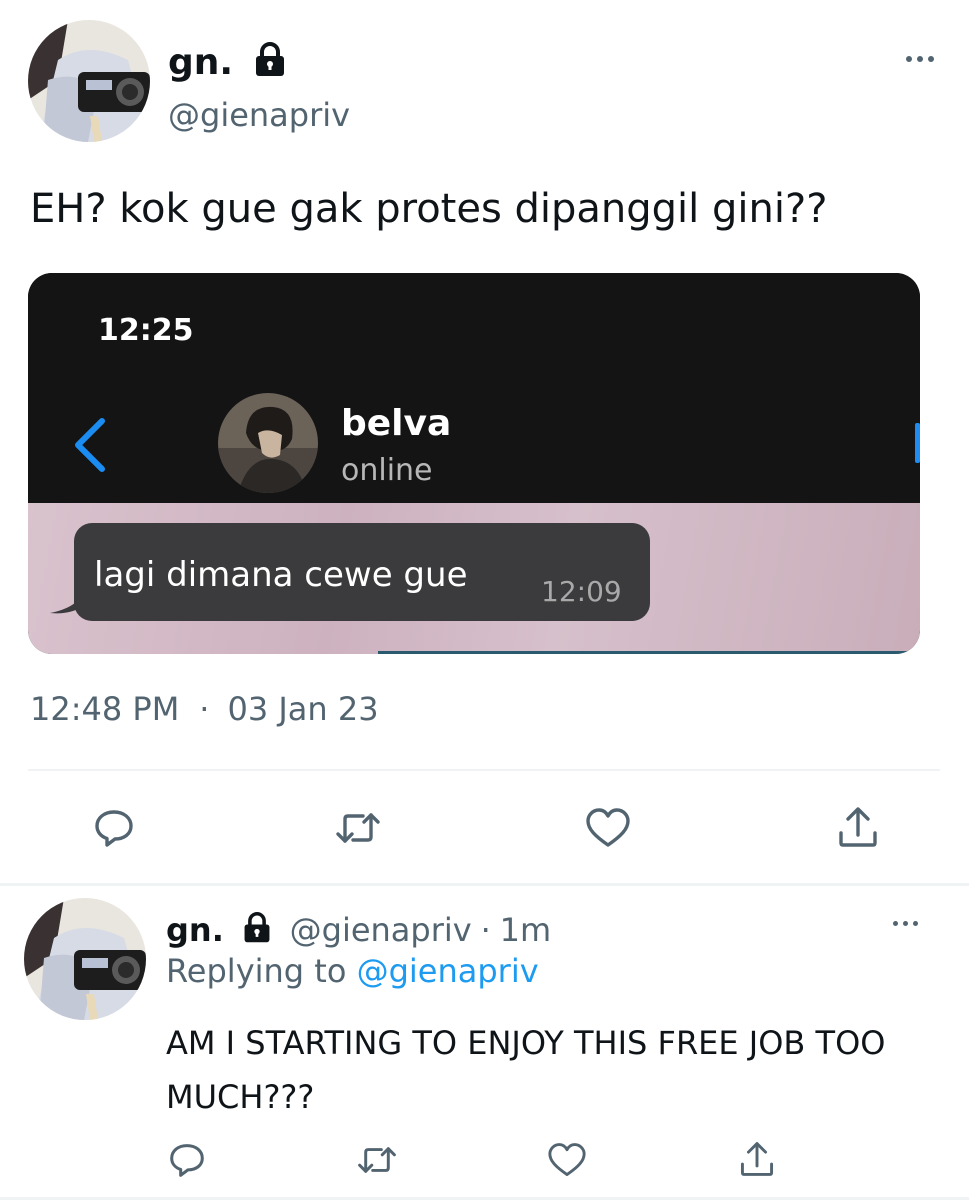 Image resolution: width=969 pixels, height=1200 pixels. I want to click on replying-to-label: Replying to, so click(256, 971).